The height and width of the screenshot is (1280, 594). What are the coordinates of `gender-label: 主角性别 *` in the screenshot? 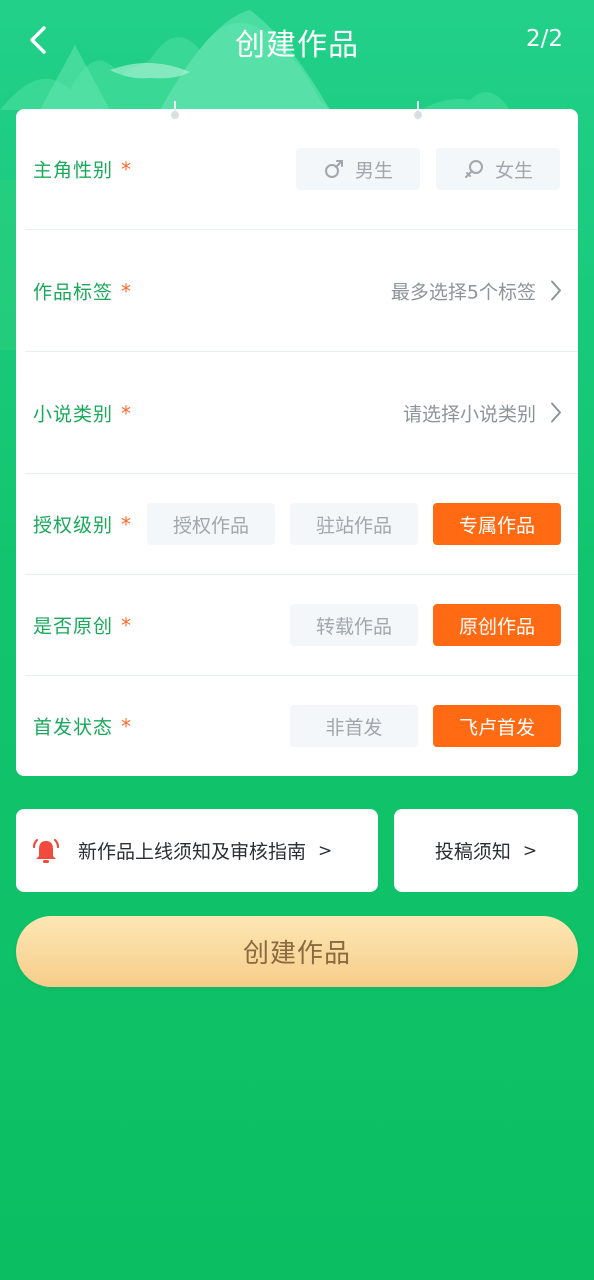 It's located at (83, 169).